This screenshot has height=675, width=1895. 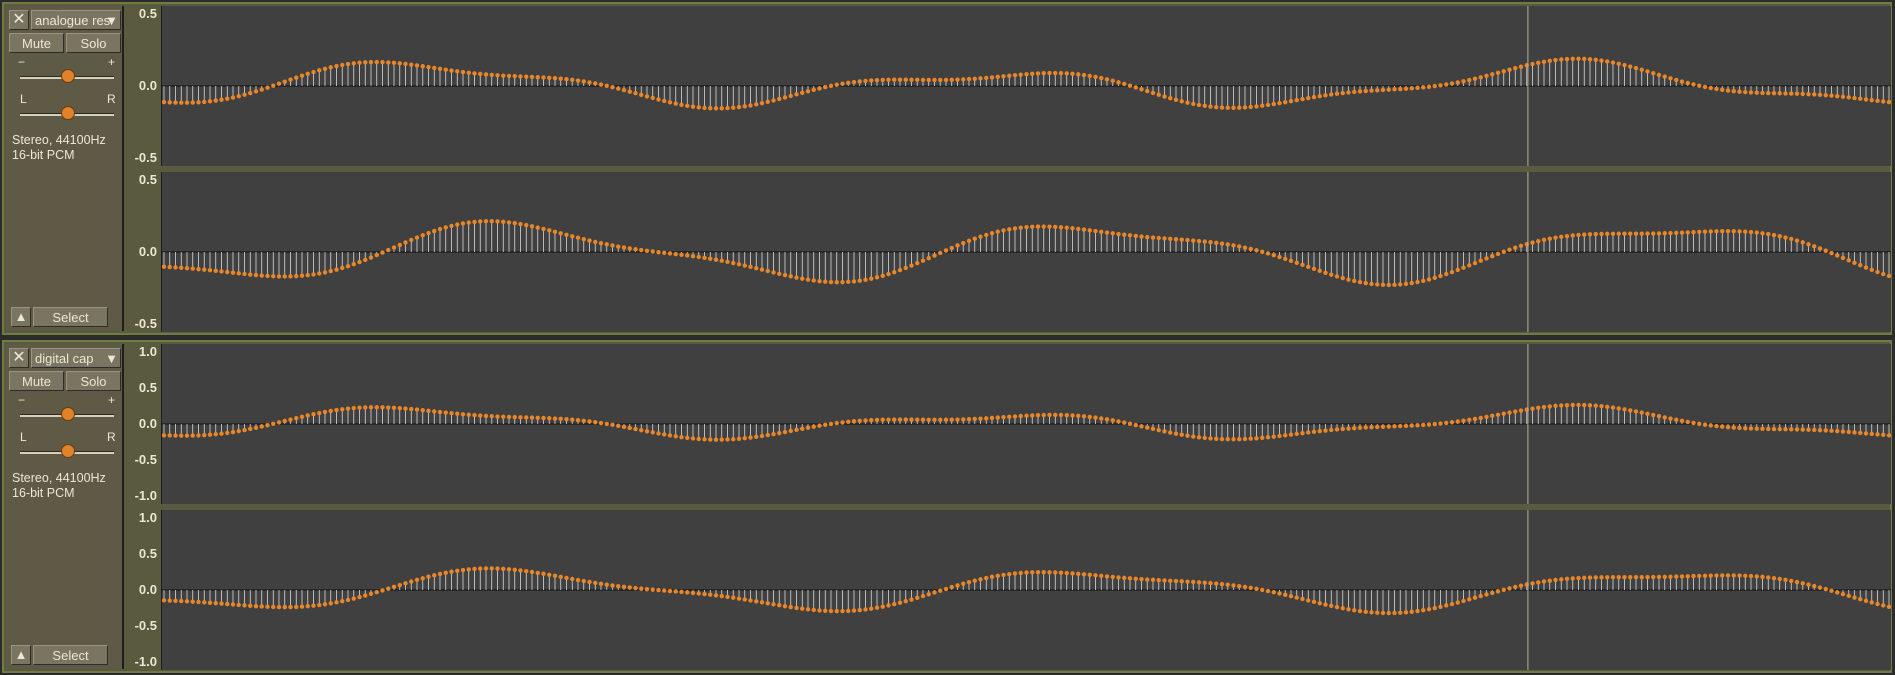 I want to click on track-name-menu: analogue res ▼, so click(x=76, y=20).